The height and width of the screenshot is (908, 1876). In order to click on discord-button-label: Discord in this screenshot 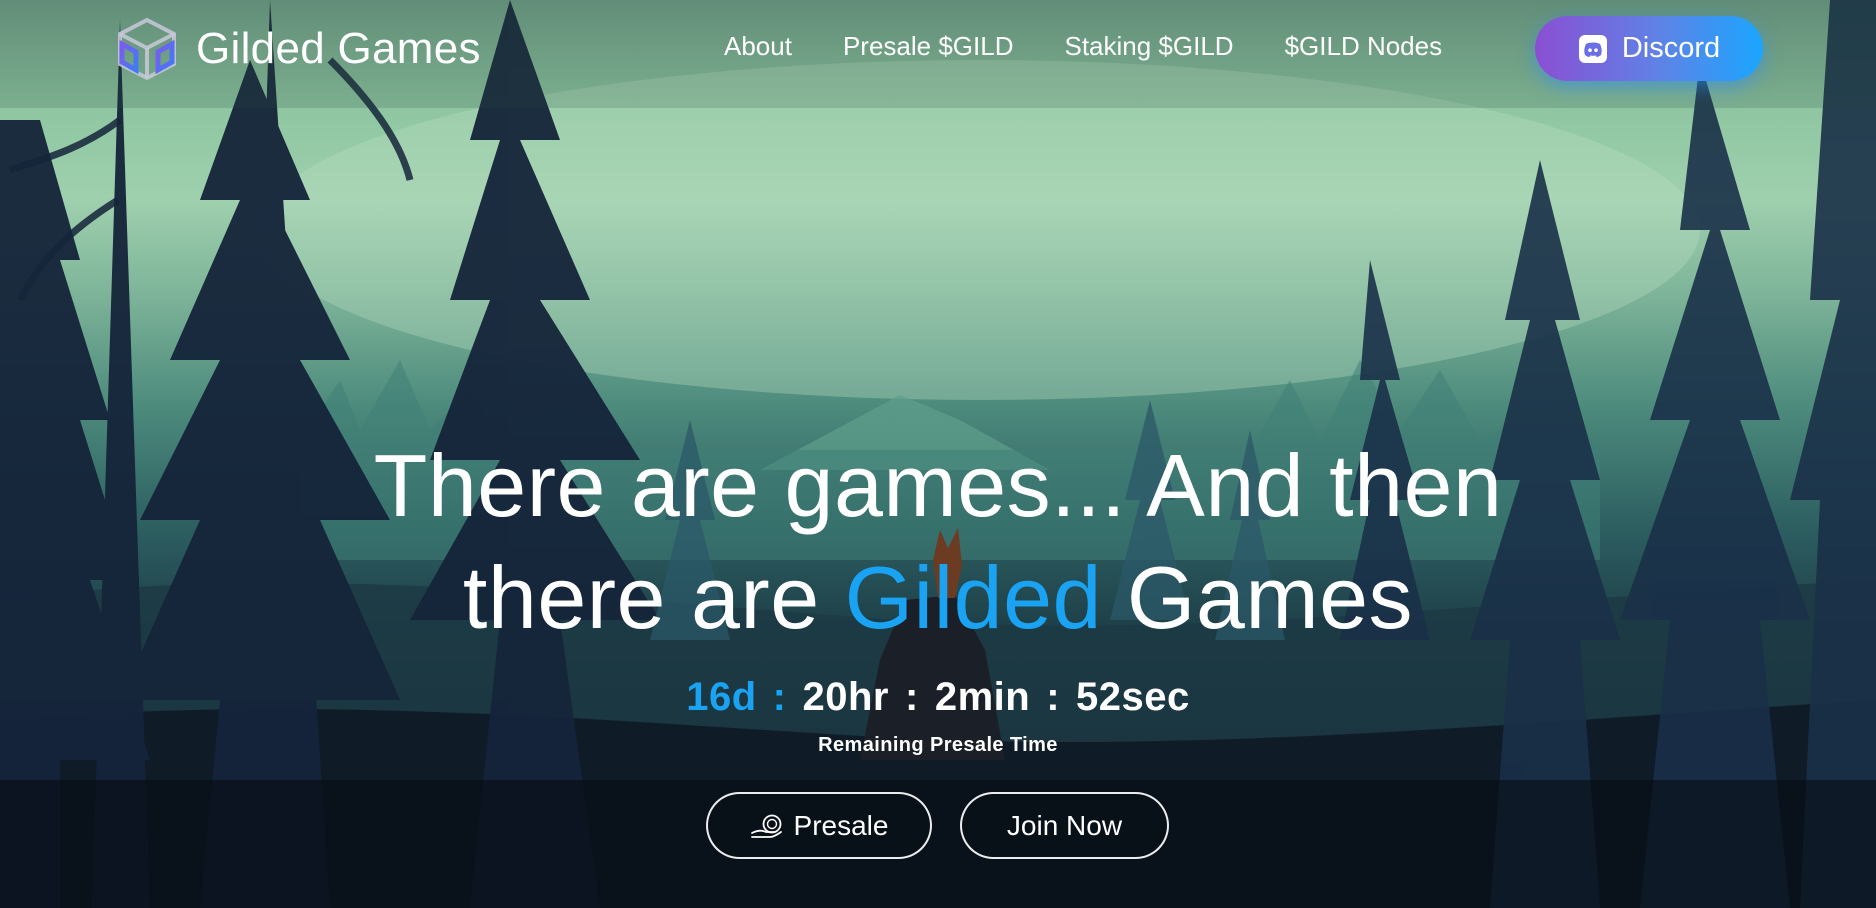, I will do `click(1671, 48)`.